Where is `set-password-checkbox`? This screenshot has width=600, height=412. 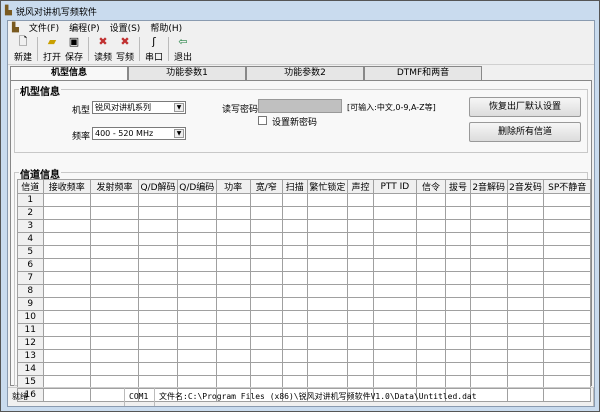 set-password-checkbox is located at coordinates (262, 120).